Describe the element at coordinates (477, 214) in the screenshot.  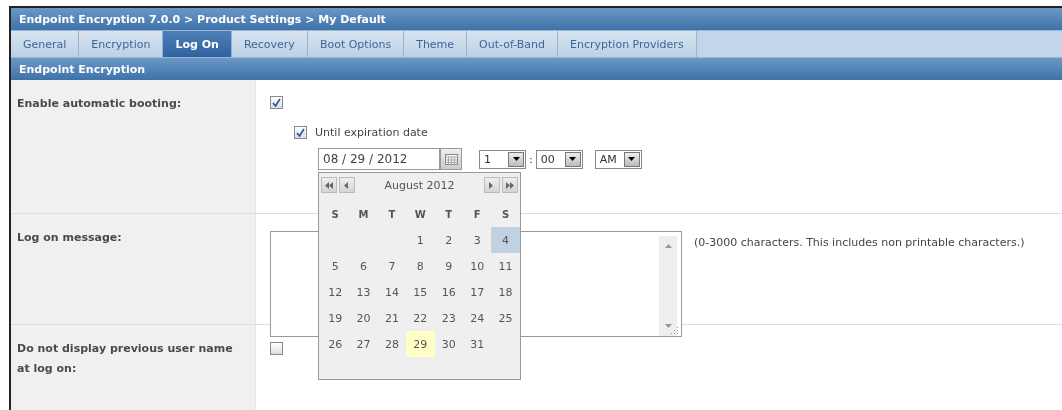
I see `weekday-label: F` at that location.